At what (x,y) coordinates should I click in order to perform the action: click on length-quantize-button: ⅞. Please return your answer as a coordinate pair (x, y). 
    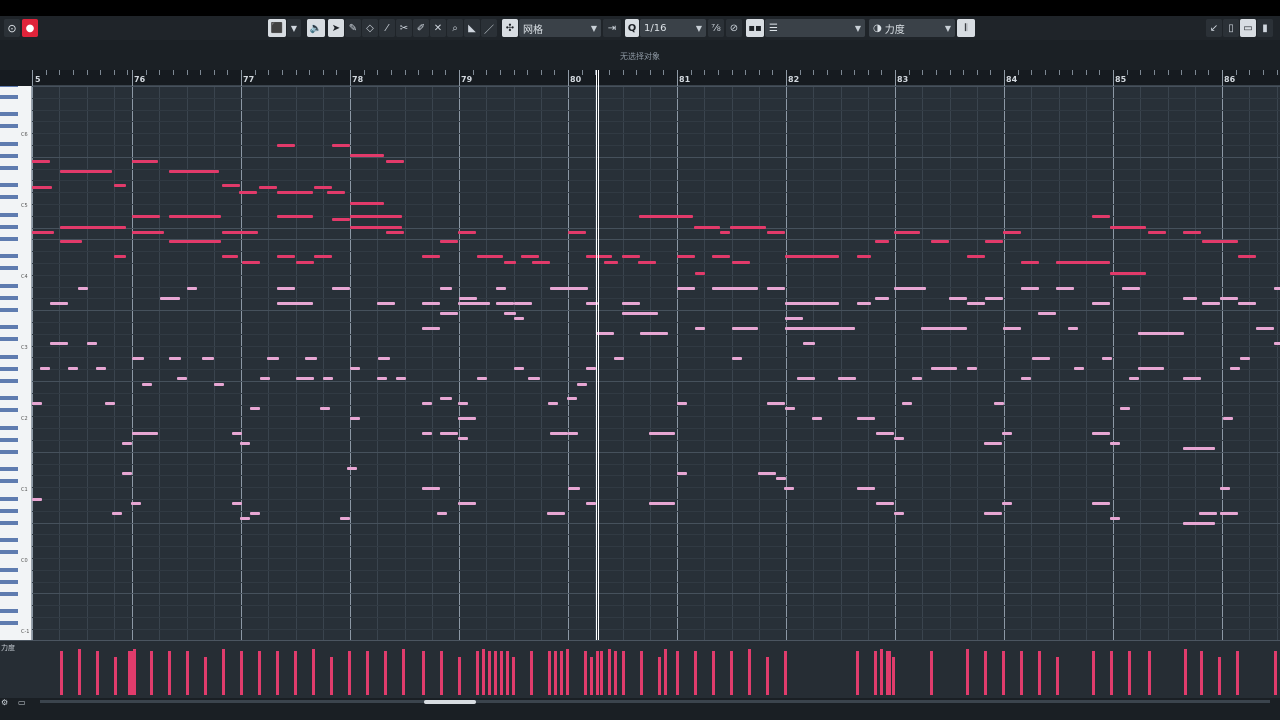
    Looking at the image, I should click on (716, 28).